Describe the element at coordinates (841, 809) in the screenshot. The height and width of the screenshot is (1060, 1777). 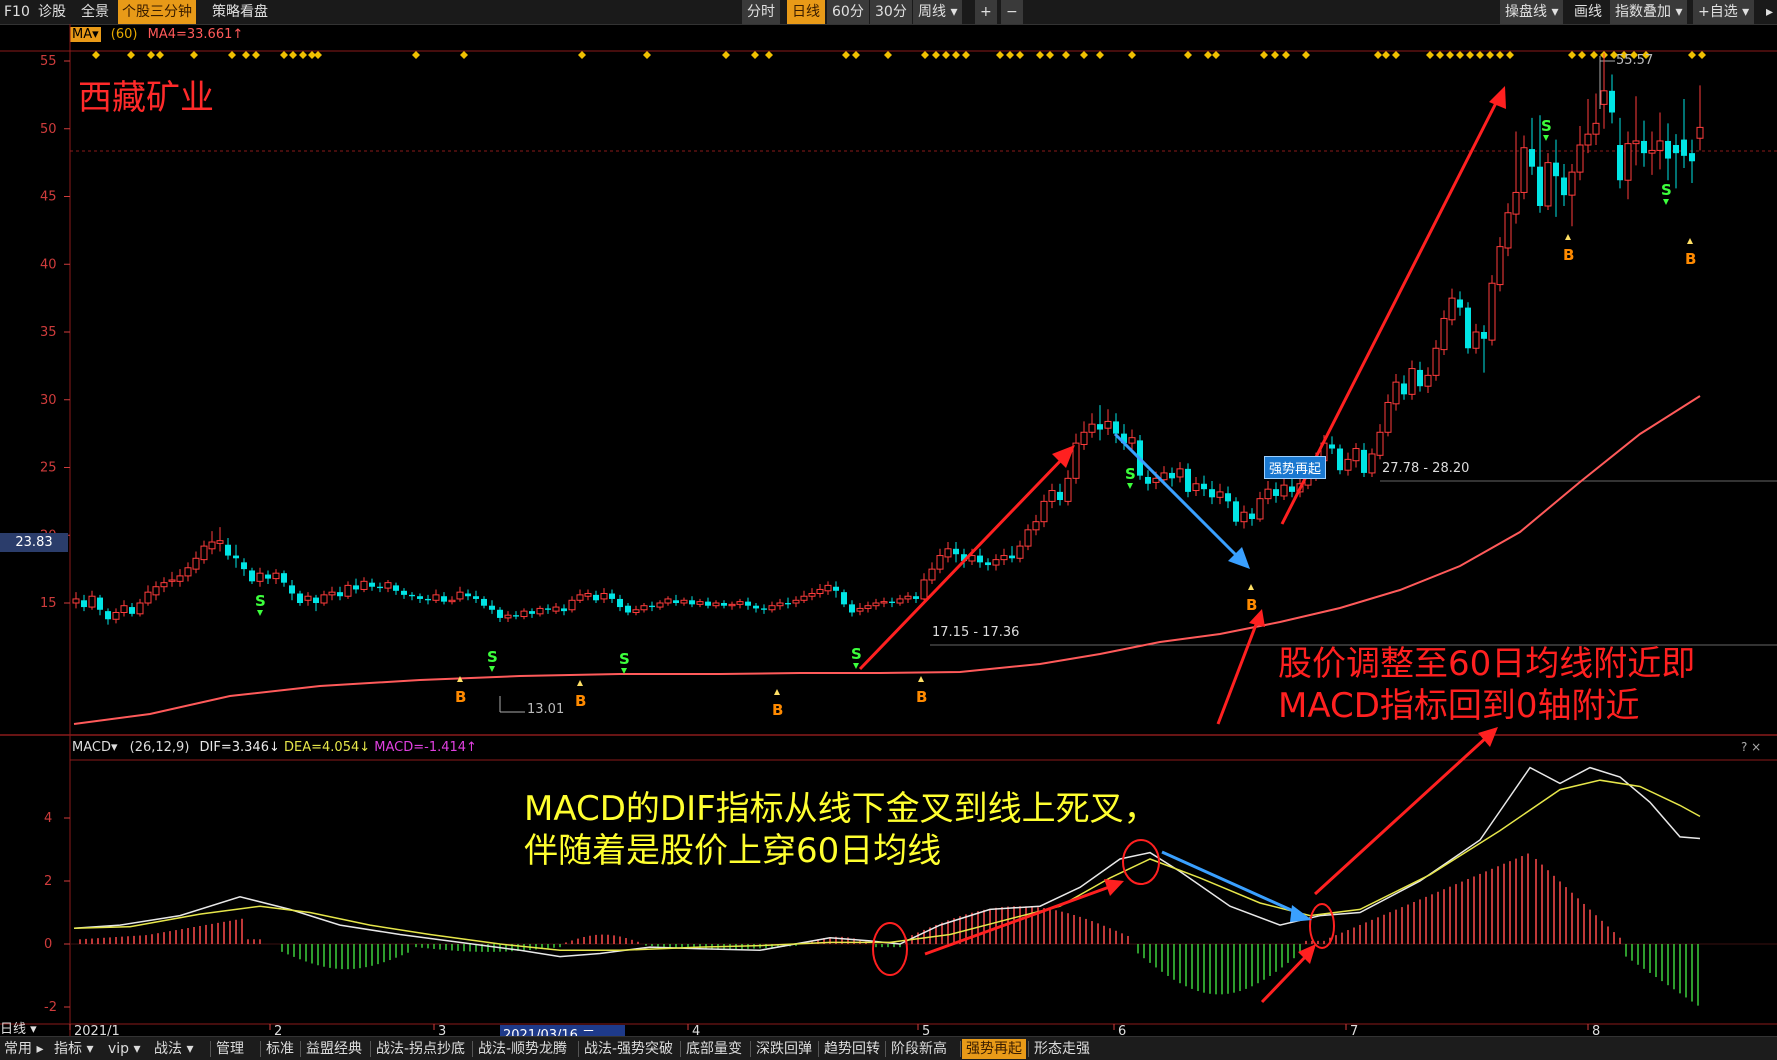
I see `macd-annotation-line1: MACD的DIF指标从线下金叉到线上死叉，` at that location.